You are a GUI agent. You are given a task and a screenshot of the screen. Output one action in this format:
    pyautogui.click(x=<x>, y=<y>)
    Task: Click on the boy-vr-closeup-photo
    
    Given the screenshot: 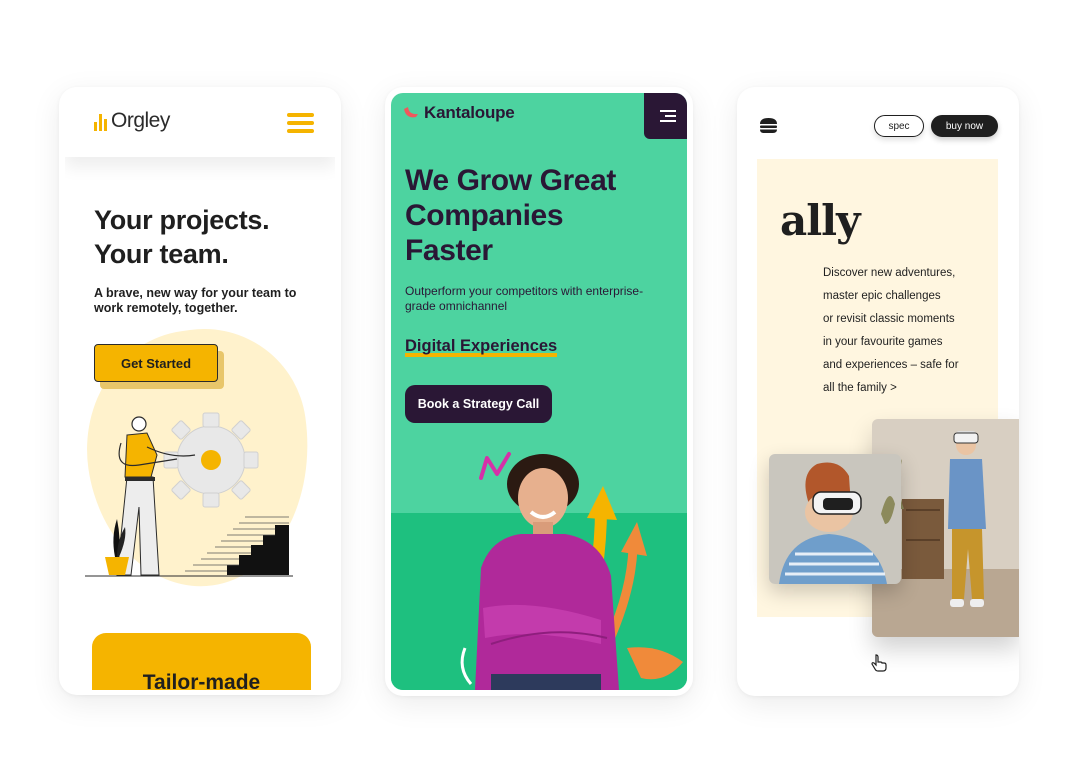 What is the action you would take?
    pyautogui.click(x=835, y=519)
    